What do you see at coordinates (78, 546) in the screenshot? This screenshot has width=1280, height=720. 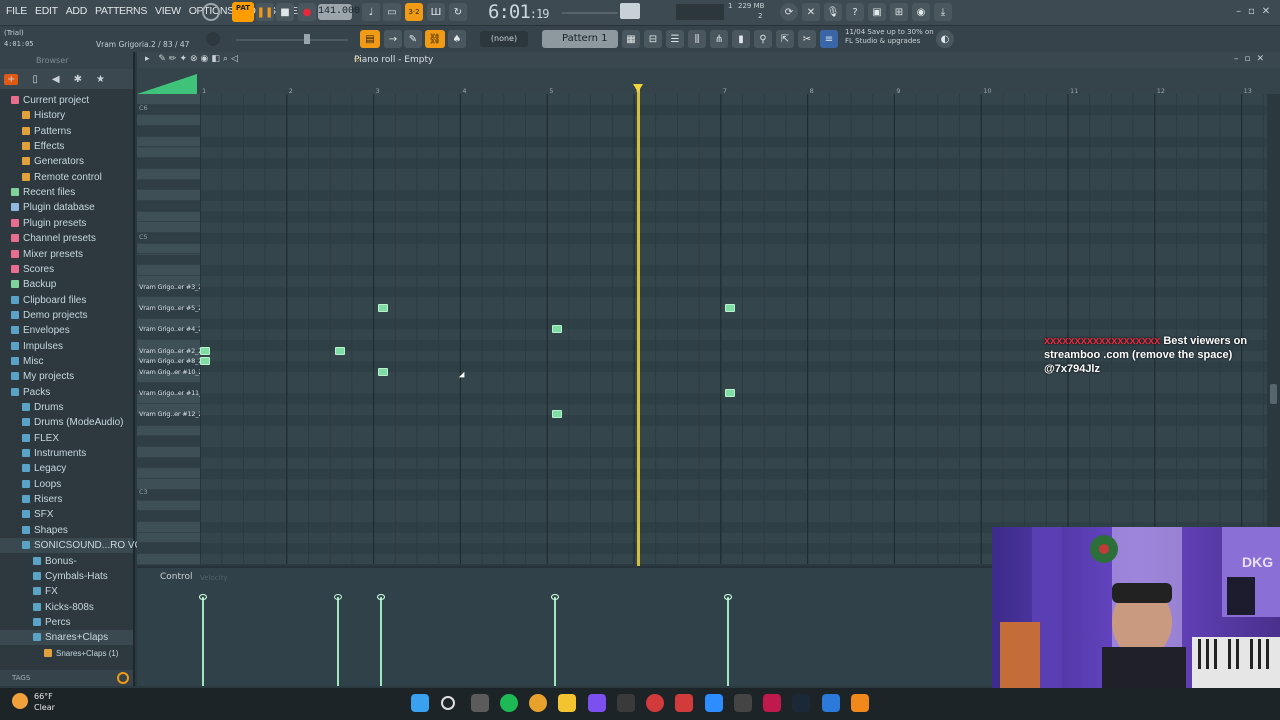 I see `browser-item: SONICSOUND...RO VOL 1` at bounding box center [78, 546].